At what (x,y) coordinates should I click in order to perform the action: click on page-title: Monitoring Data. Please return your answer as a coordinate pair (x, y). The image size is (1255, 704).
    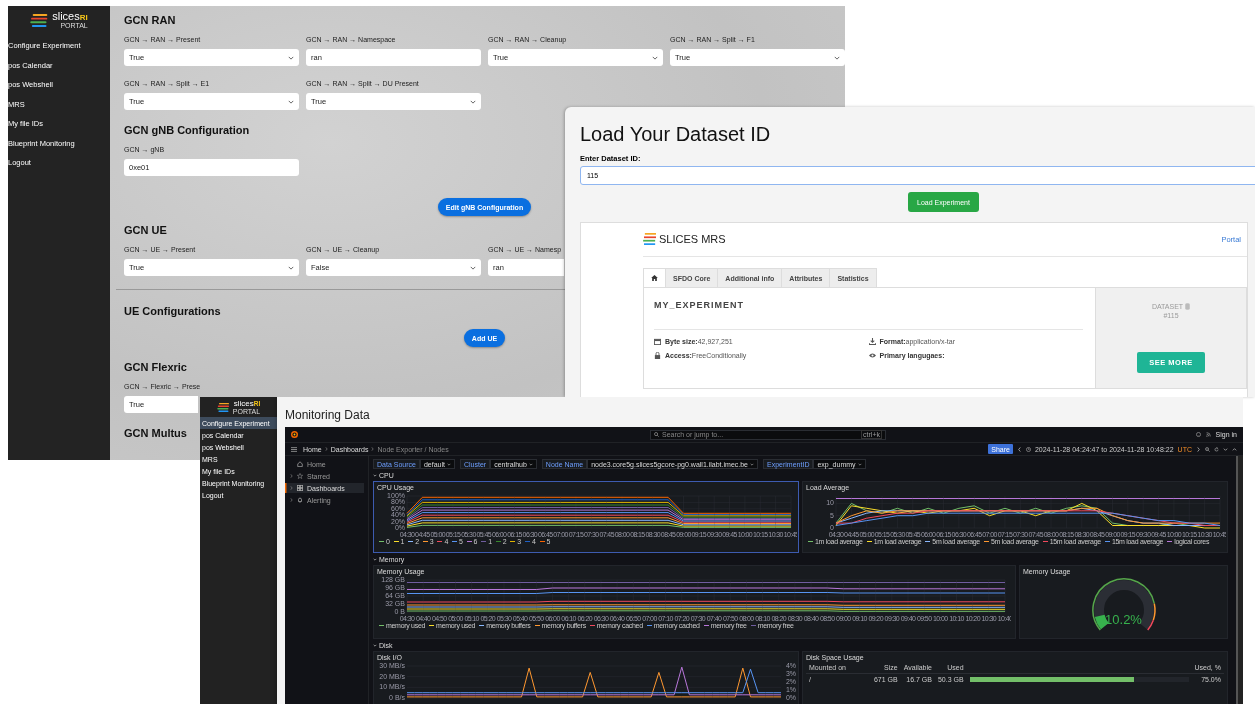
    Looking at the image, I should click on (327, 415).